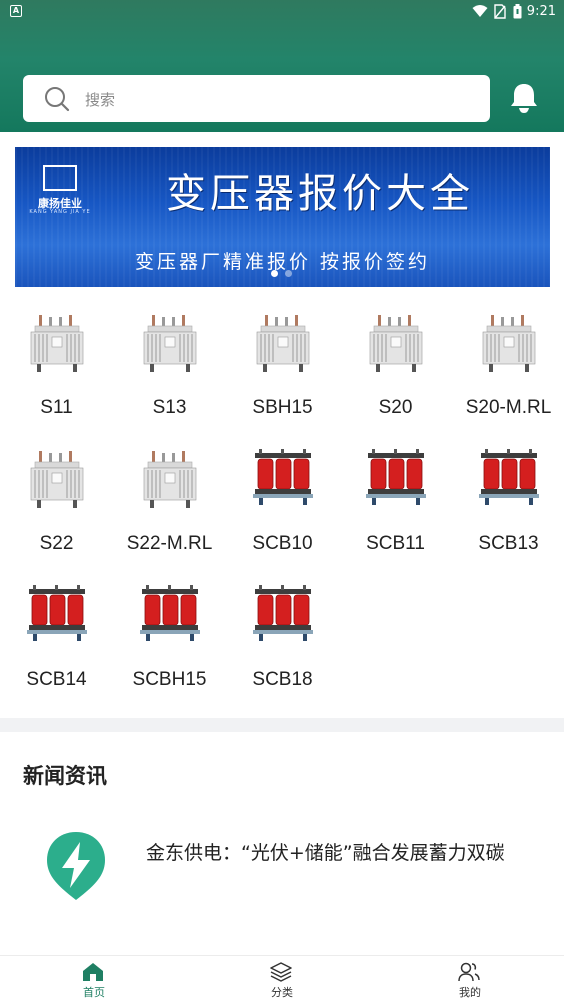 This screenshot has height=1002, width=564. What do you see at coordinates (524, 98) in the screenshot?
I see `bell-icon` at bounding box center [524, 98].